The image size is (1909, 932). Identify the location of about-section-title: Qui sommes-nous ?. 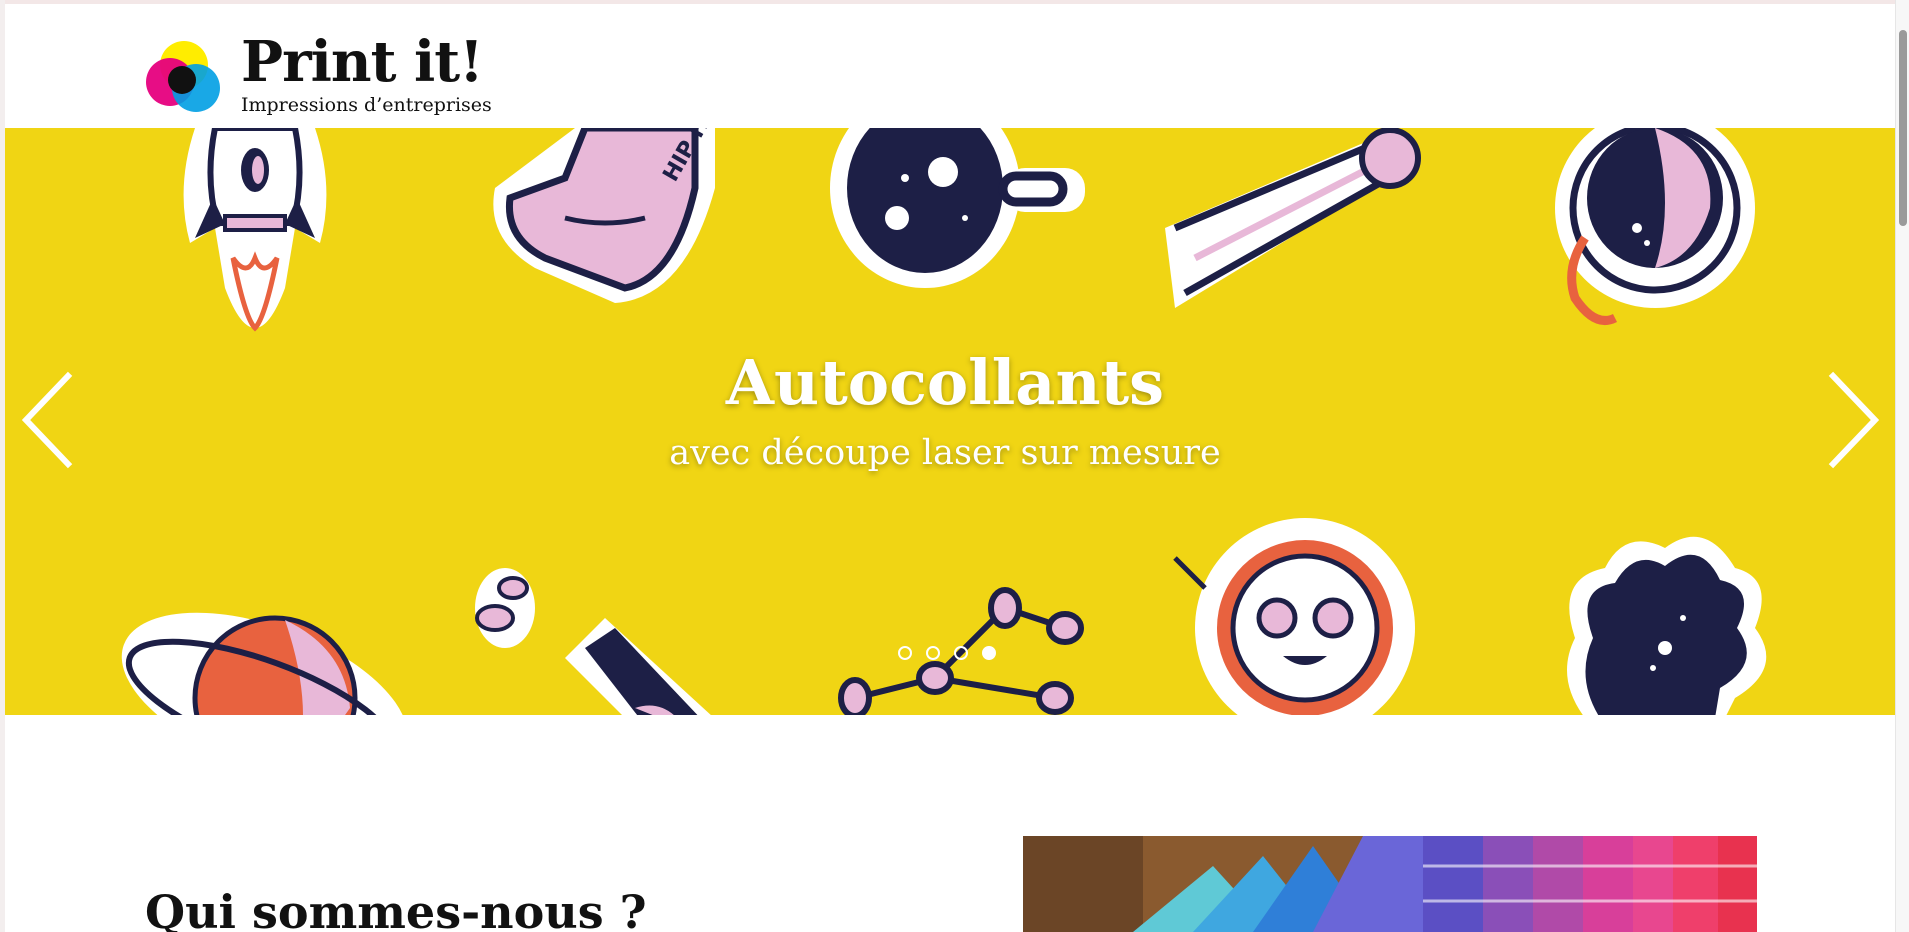
(396, 908).